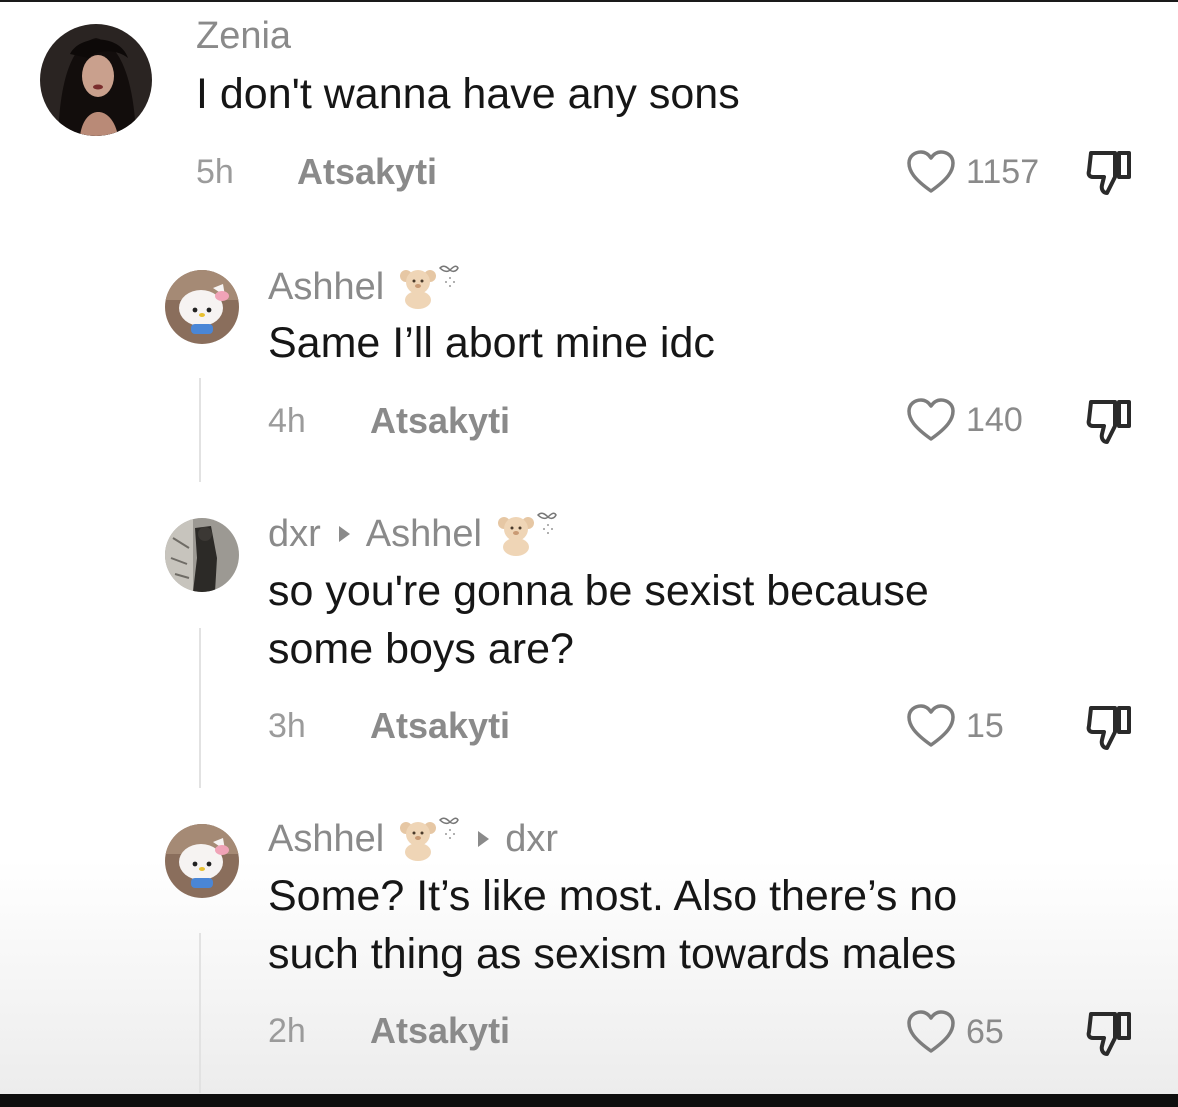  What do you see at coordinates (589, 1100) in the screenshot?
I see `bottom-bar` at bounding box center [589, 1100].